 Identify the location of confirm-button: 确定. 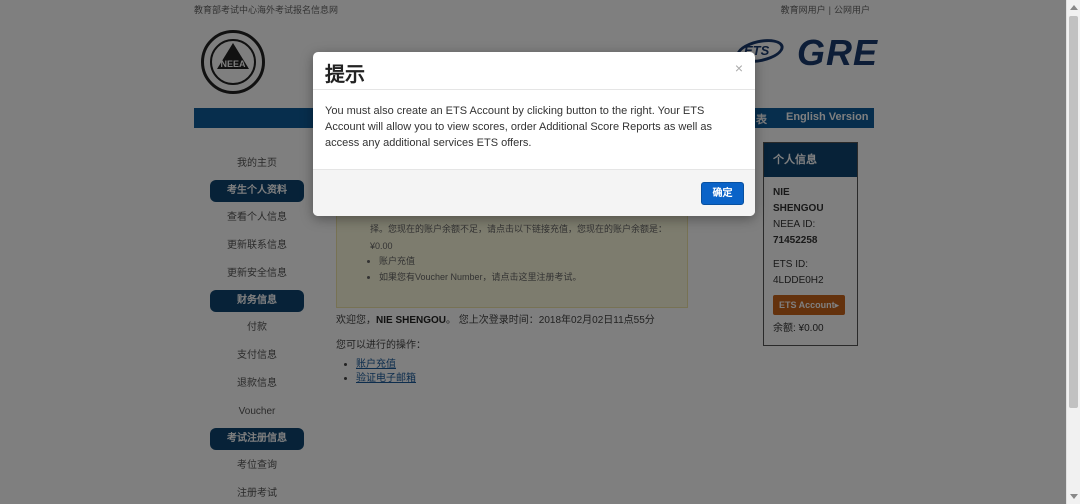
(722, 193).